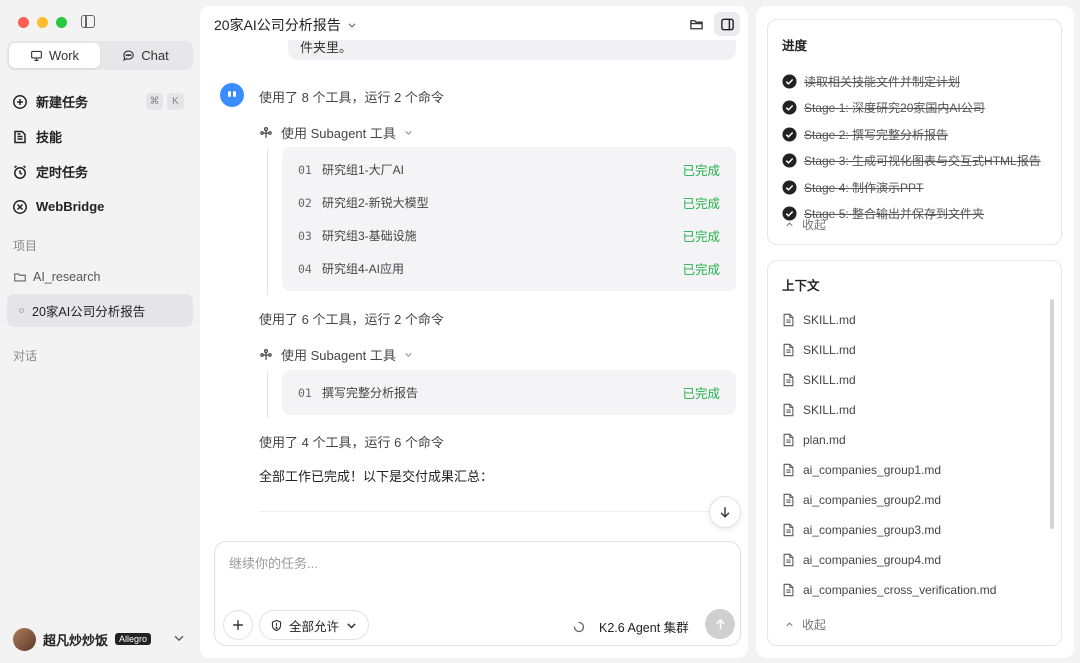  I want to click on task-row: 01 撰写完整分析报告 已完成, so click(509, 392).